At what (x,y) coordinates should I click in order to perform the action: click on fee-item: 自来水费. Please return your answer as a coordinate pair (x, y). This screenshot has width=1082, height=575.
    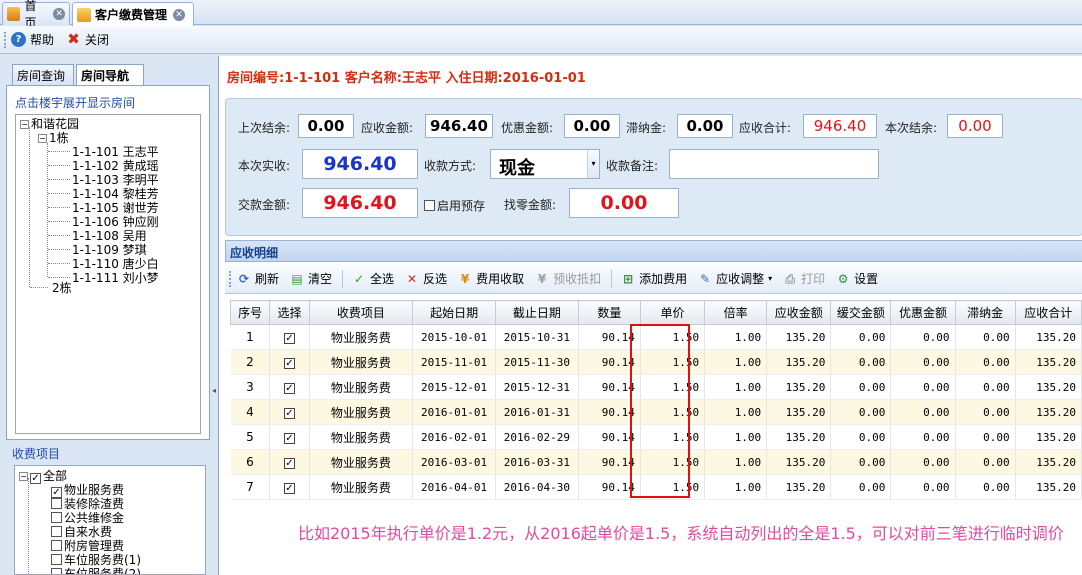
    Looking at the image, I should click on (81, 532).